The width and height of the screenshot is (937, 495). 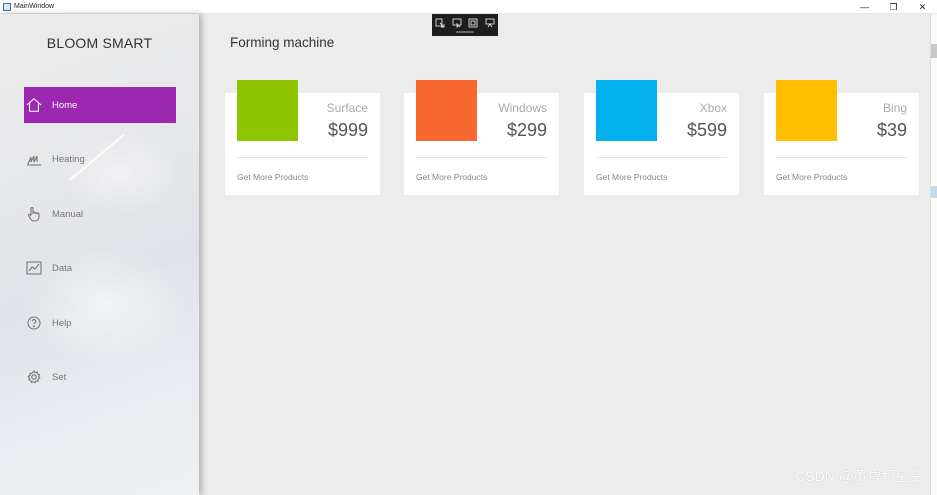 What do you see at coordinates (841, 137) in the screenshot?
I see `product-card: Bing $39 Get More Products` at bounding box center [841, 137].